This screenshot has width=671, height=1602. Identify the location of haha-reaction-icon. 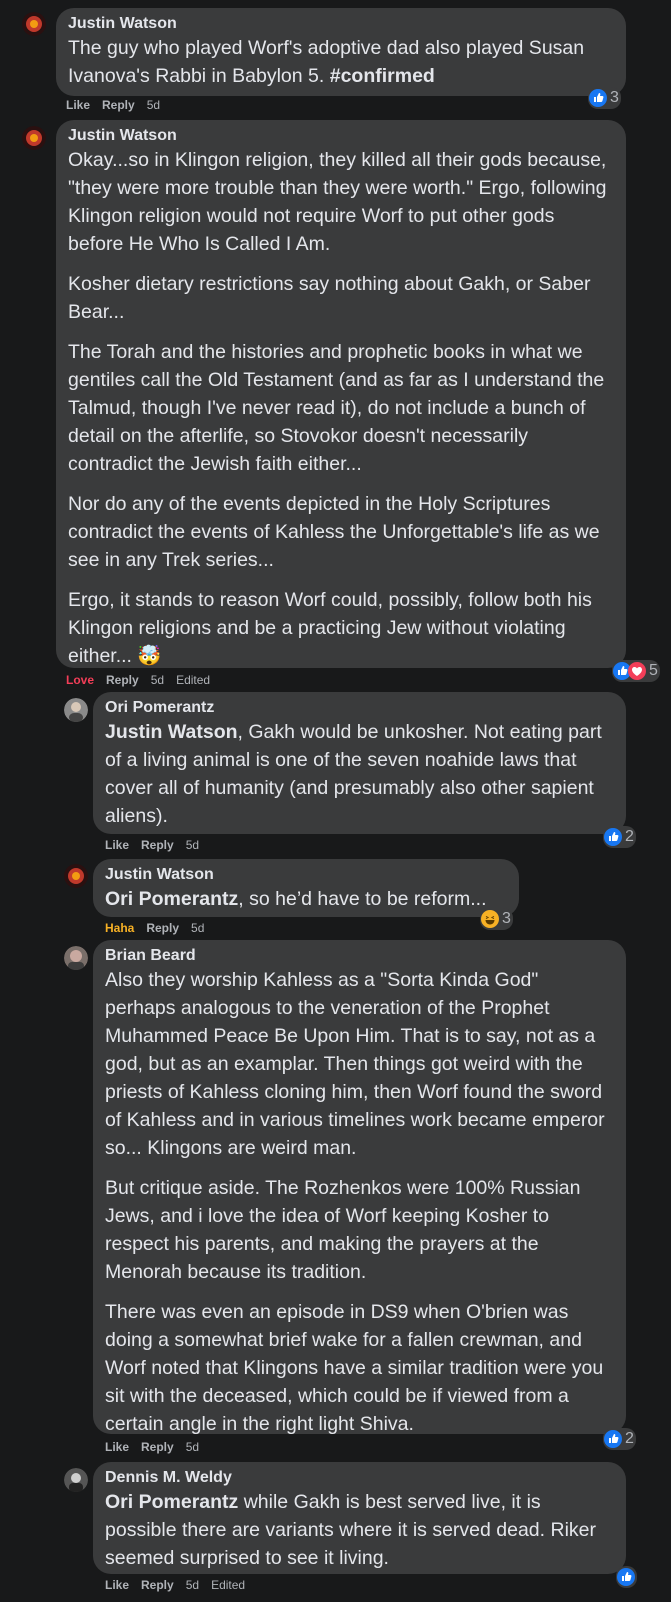
(490, 919).